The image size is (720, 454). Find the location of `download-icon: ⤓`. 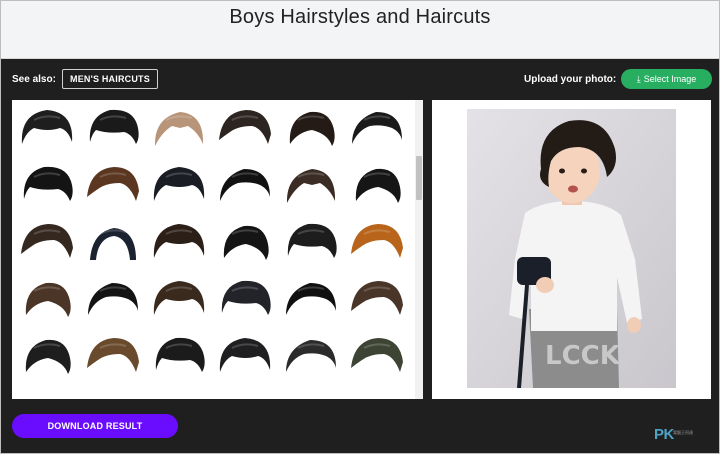

download-icon: ⤓ is located at coordinates (638, 79).